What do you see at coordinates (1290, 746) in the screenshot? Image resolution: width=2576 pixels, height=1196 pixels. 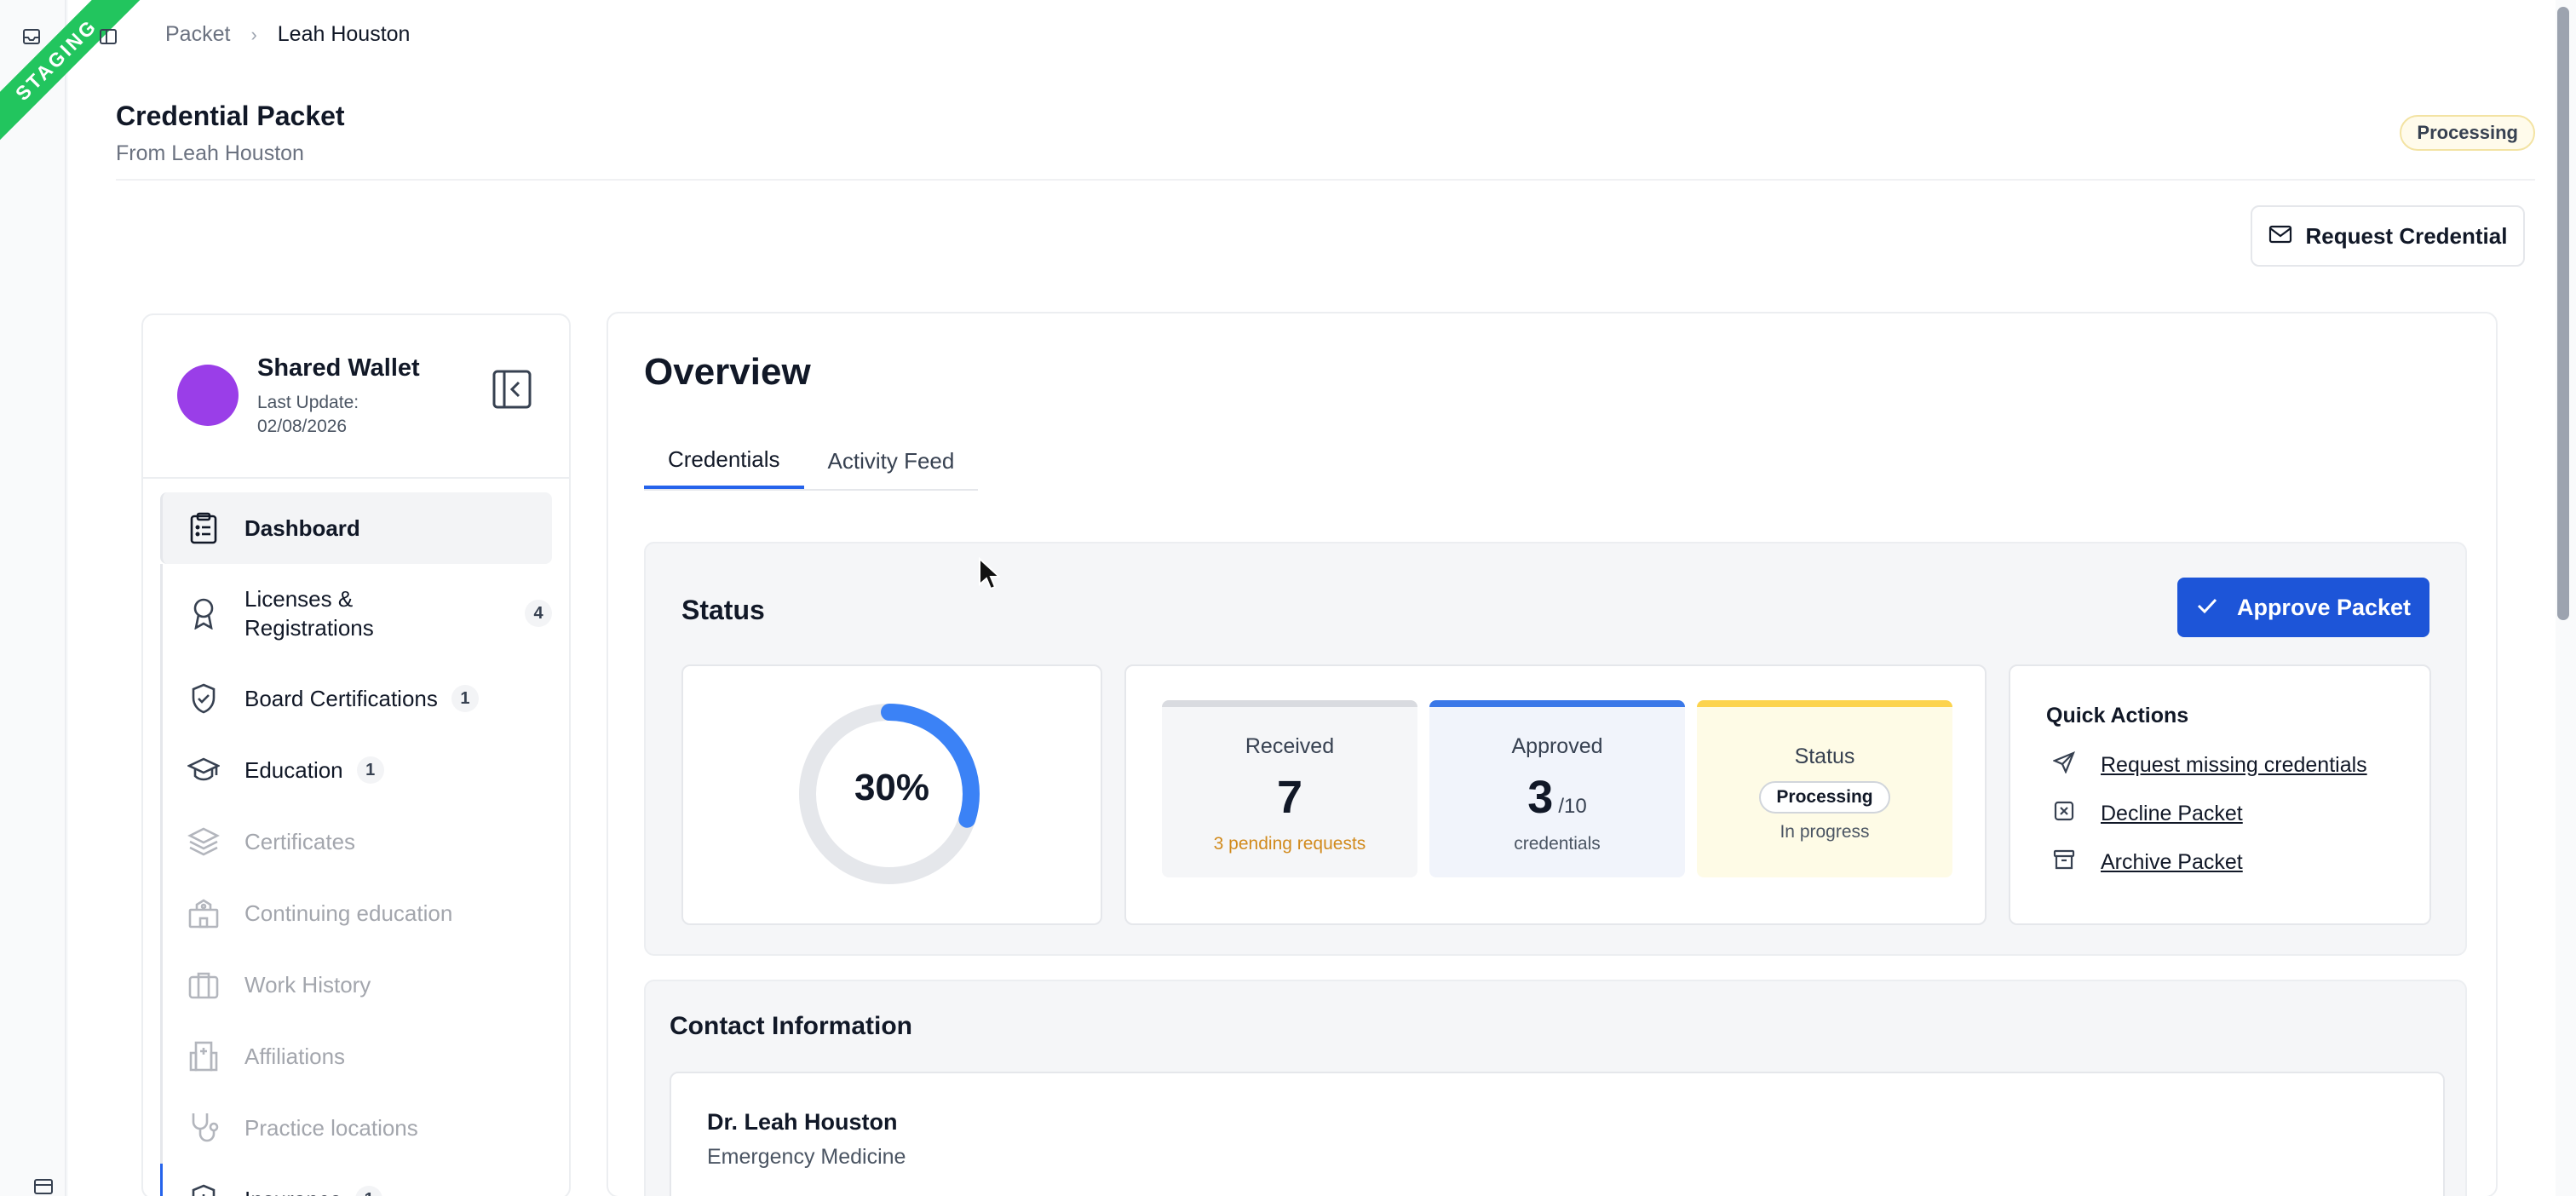 I see `received-label: Received` at bounding box center [1290, 746].